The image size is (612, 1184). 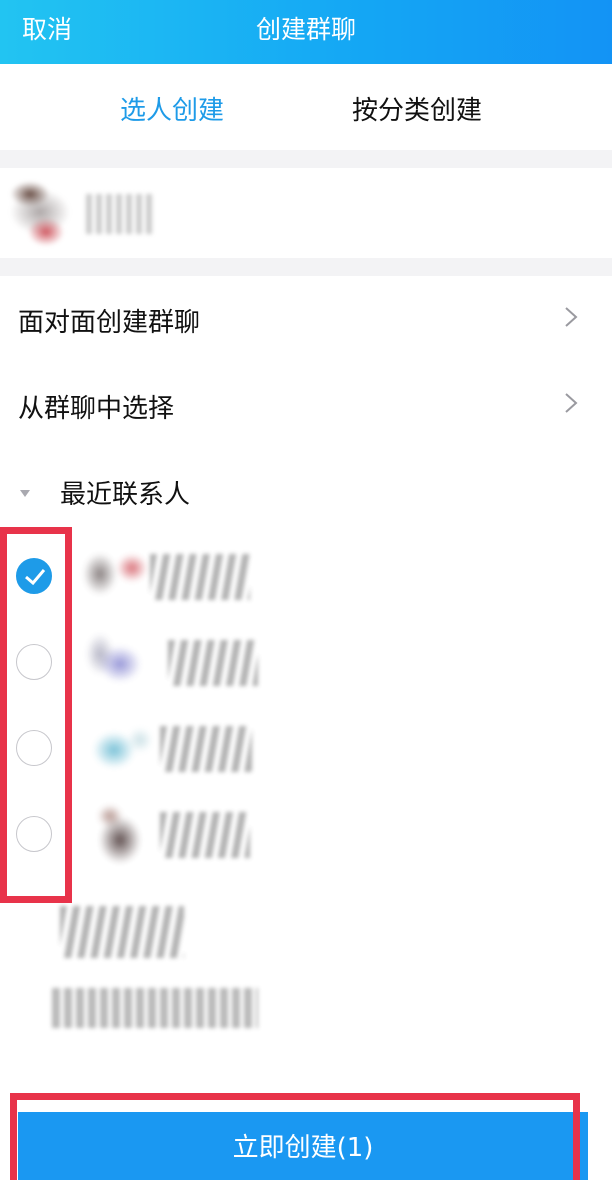 I want to click on create-now-button: 立即创建(1), so click(x=303, y=1146).